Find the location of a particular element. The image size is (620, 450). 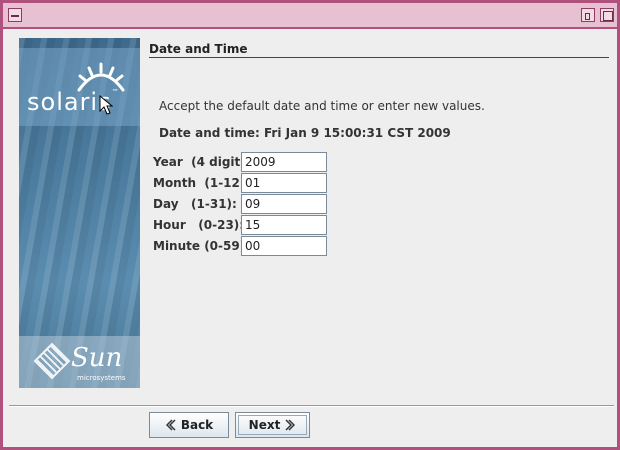

minute-input is located at coordinates (284, 246).